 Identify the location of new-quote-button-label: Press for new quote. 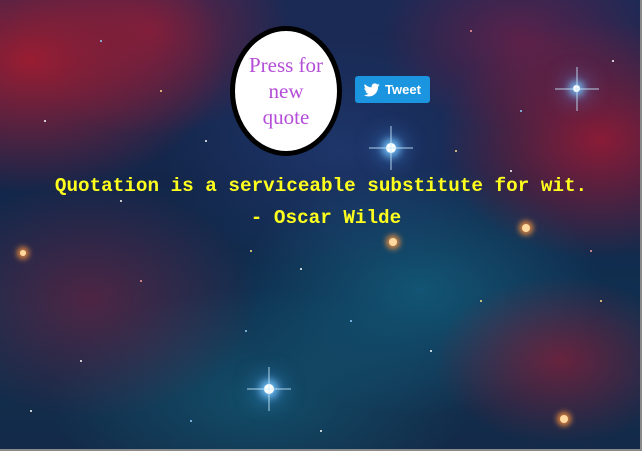
(286, 91).